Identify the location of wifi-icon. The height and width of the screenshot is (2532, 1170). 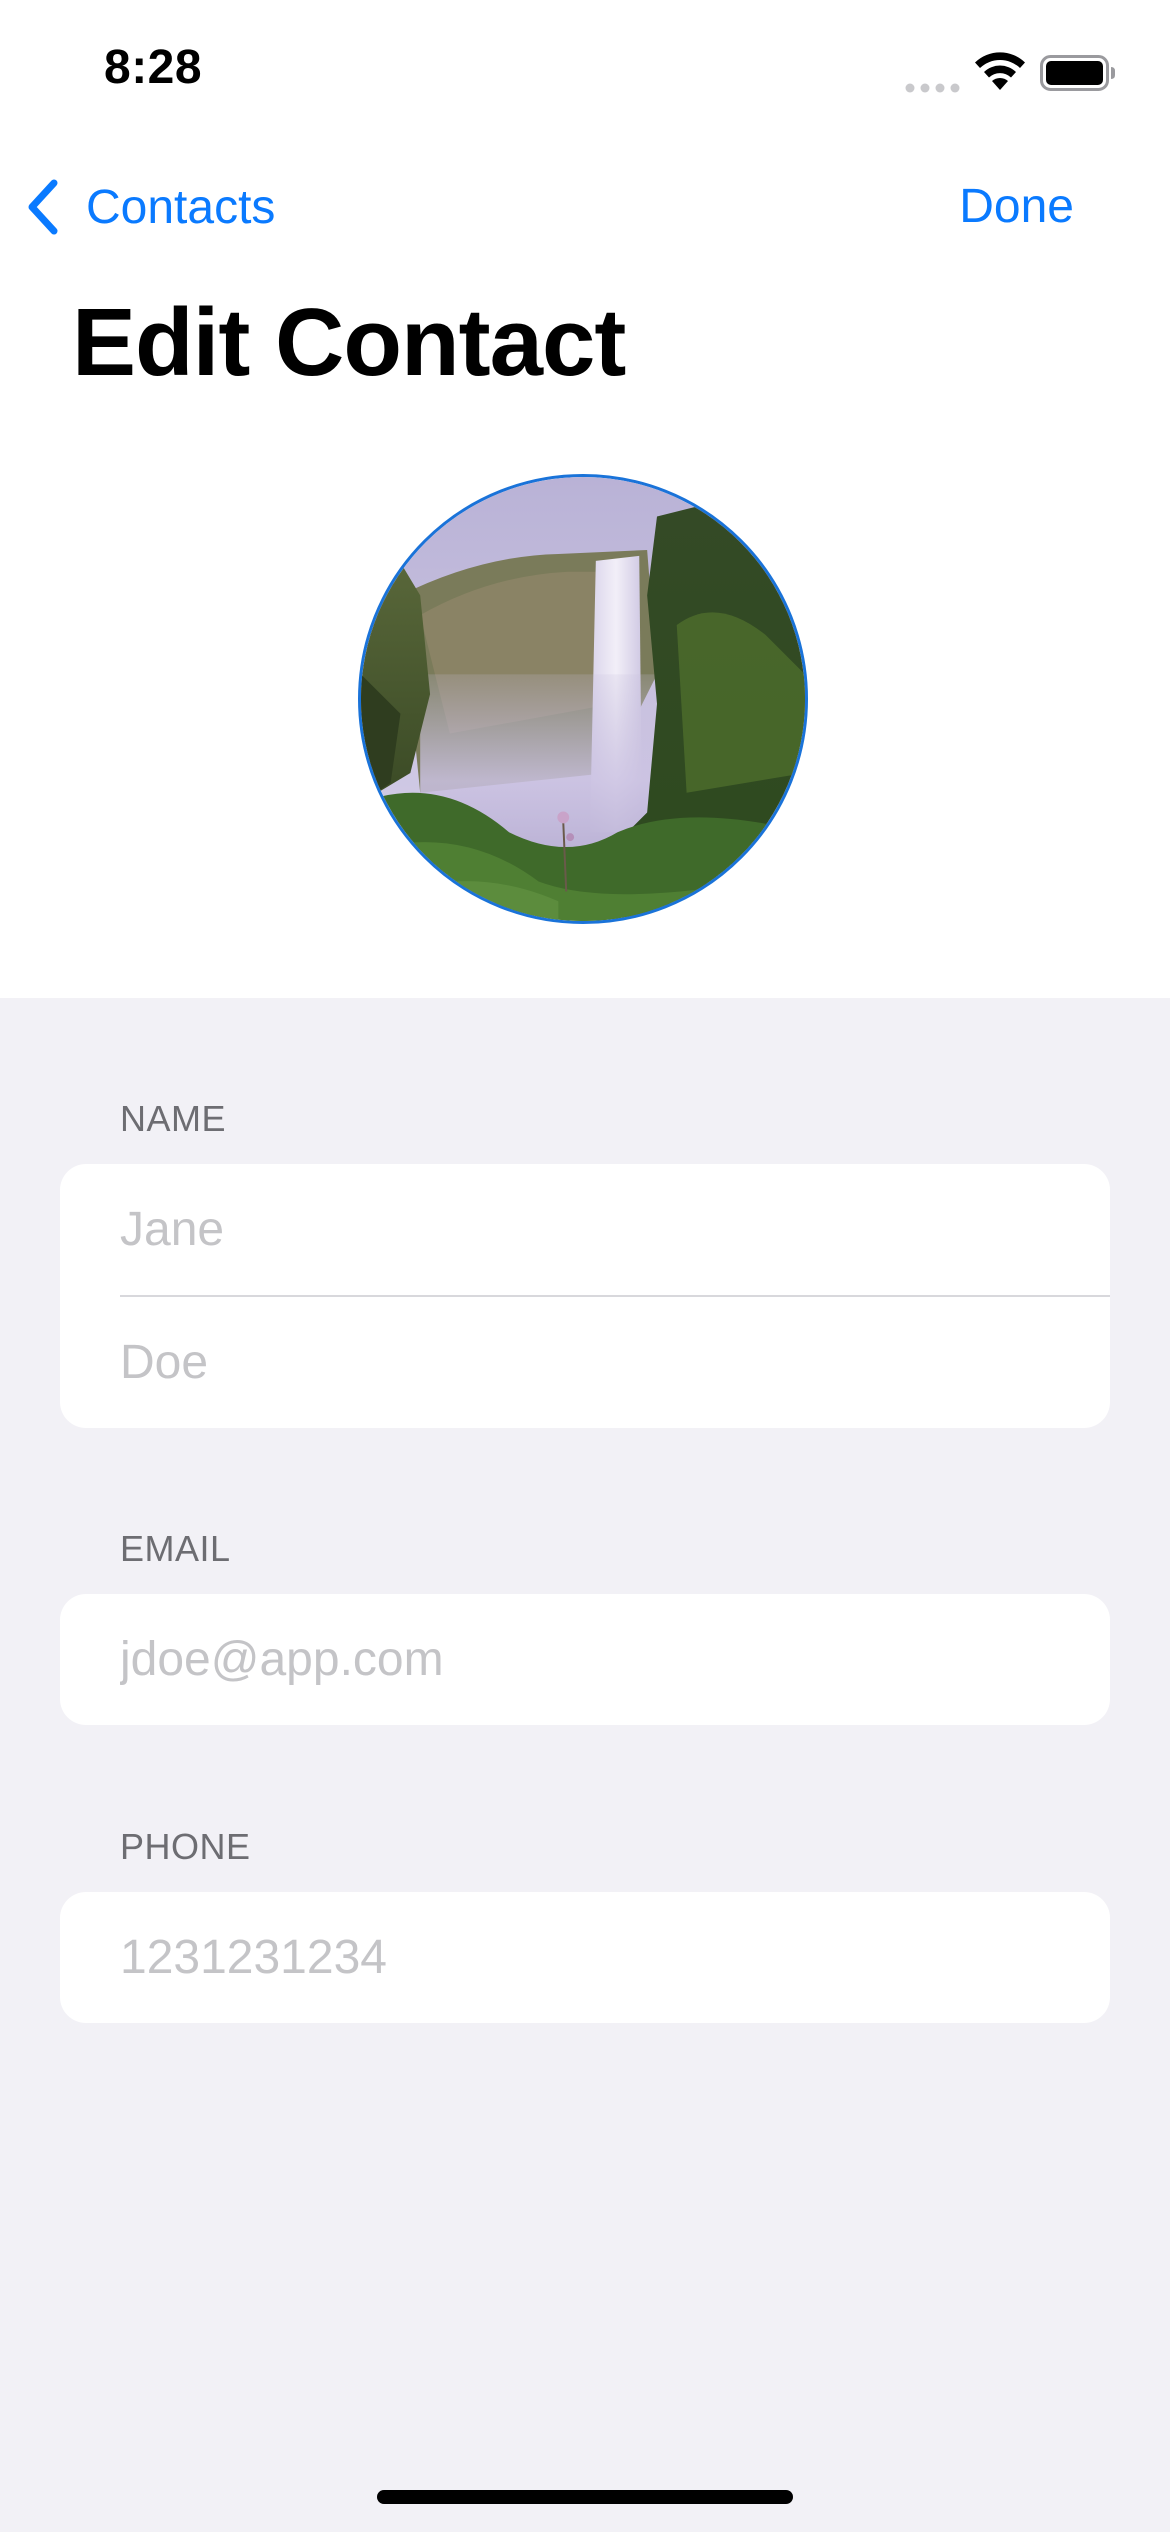
(1000, 71).